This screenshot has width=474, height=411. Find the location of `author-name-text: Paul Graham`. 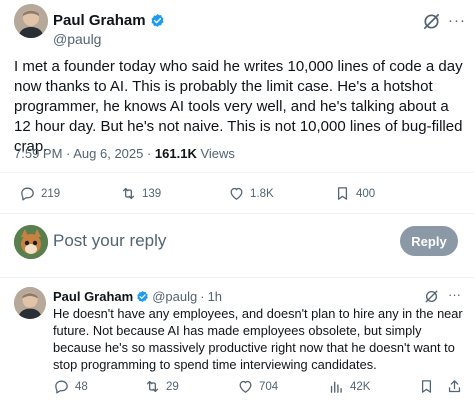

author-name-text: Paul Graham is located at coordinates (99, 20).